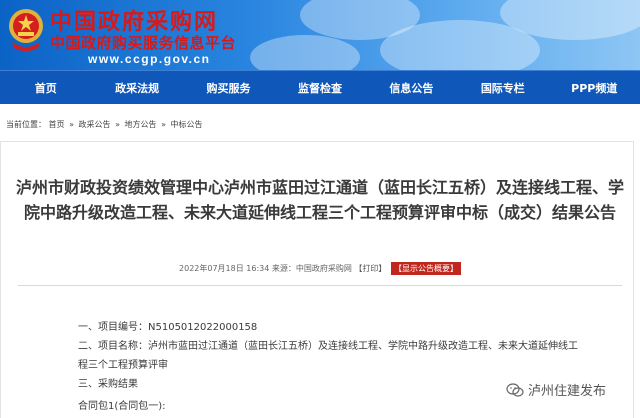 The height and width of the screenshot is (418, 640). What do you see at coordinates (143, 43) in the screenshot?
I see `site-subtitle: 中国政府购买服务信息平台` at bounding box center [143, 43].